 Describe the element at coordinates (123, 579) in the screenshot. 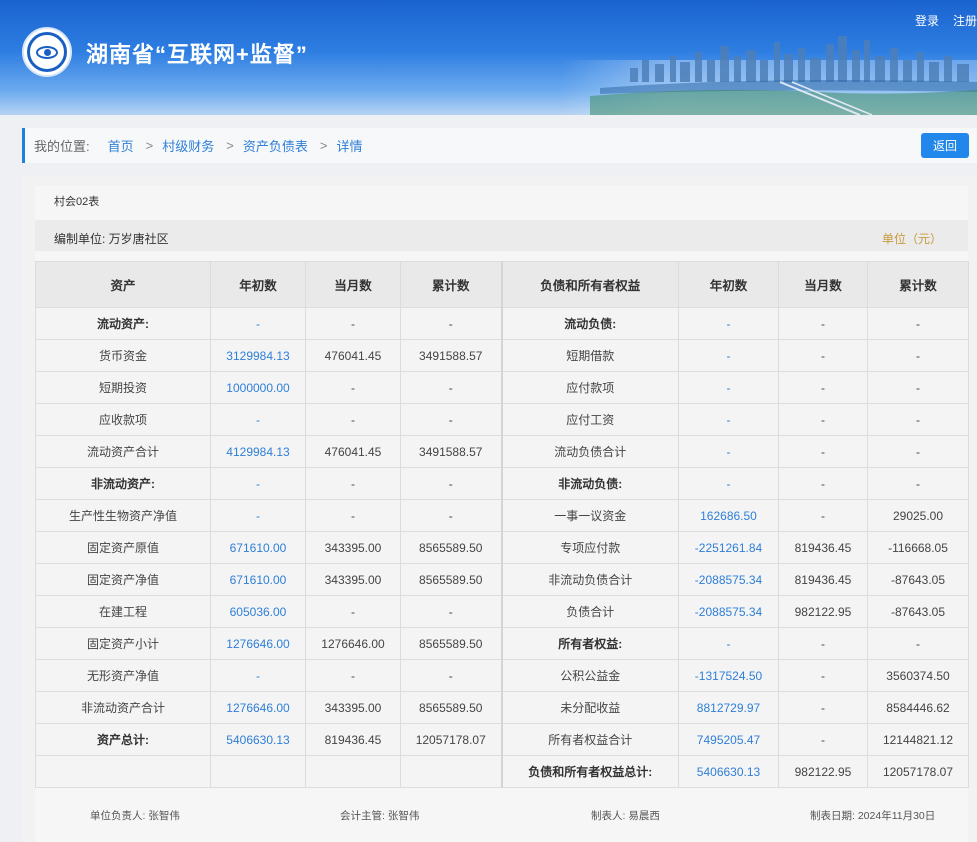

I see `row-label-cell: 固定资产净值` at that location.